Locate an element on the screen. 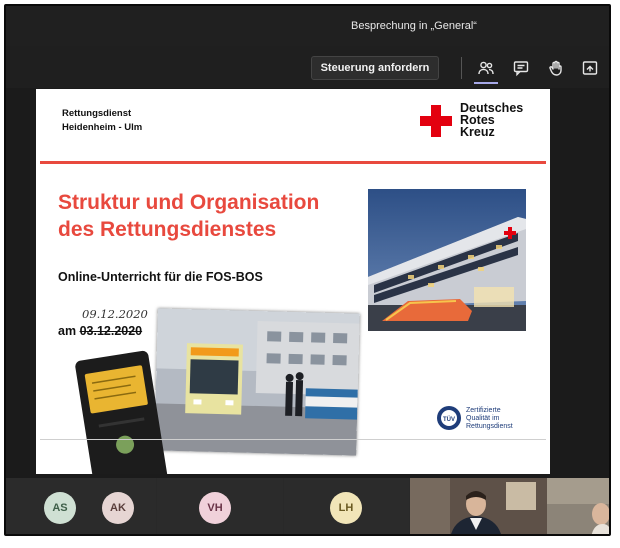 Image resolution: width=620 pixels, height=548 pixels. slide-subtitle: Online-Unterricht für die FOS-BOS is located at coordinates (160, 277).